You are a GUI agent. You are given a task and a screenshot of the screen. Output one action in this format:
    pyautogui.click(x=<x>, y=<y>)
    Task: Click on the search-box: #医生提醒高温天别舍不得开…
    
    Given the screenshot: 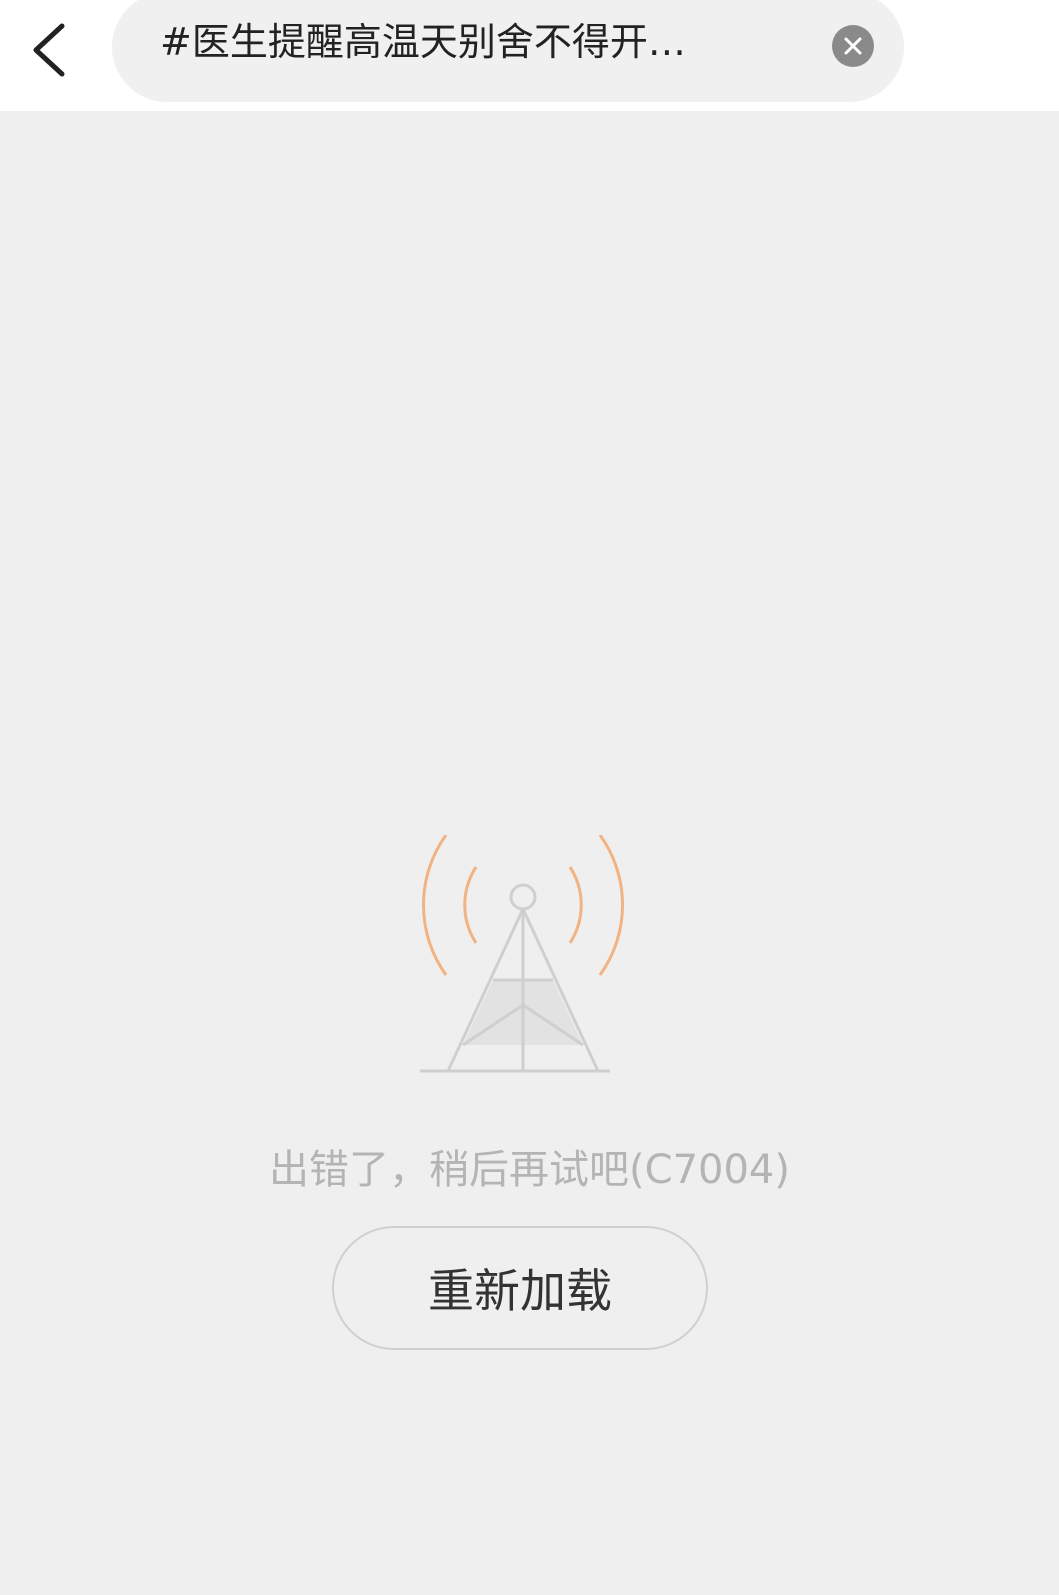 What is the action you would take?
    pyautogui.click(x=508, y=51)
    